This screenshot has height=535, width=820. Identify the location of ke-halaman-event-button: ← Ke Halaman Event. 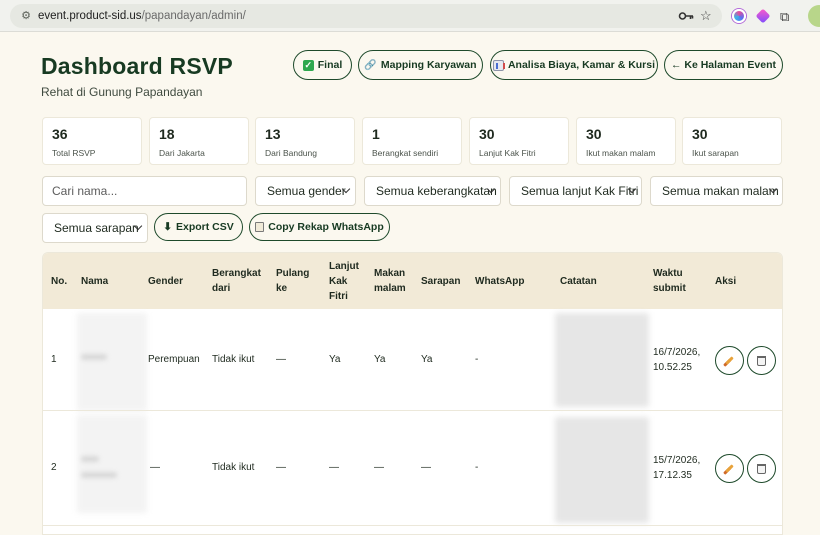
(723, 65).